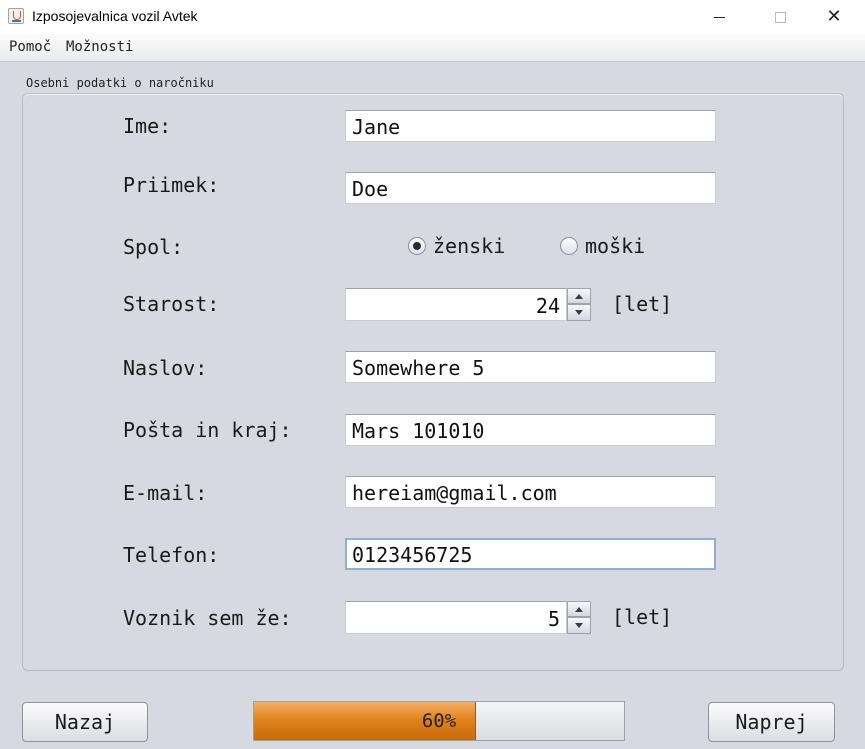 This screenshot has width=865, height=749. Describe the element at coordinates (207, 430) in the screenshot. I see `post-label: Pošta in kraj:` at that location.